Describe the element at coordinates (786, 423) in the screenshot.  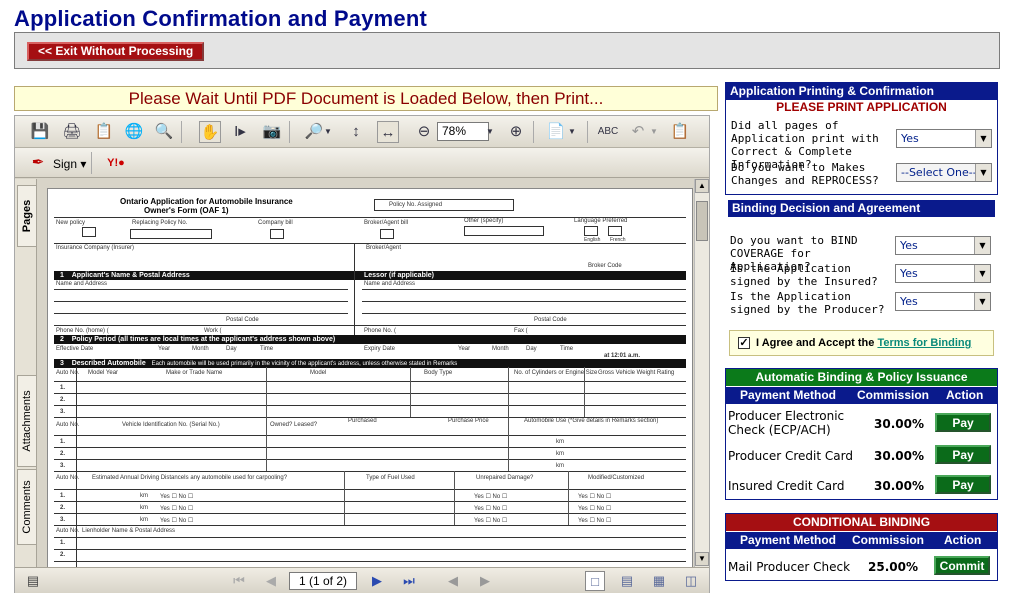
I see `payment-method-ecp: Producer Electronic Check (ECP/ACH)` at that location.